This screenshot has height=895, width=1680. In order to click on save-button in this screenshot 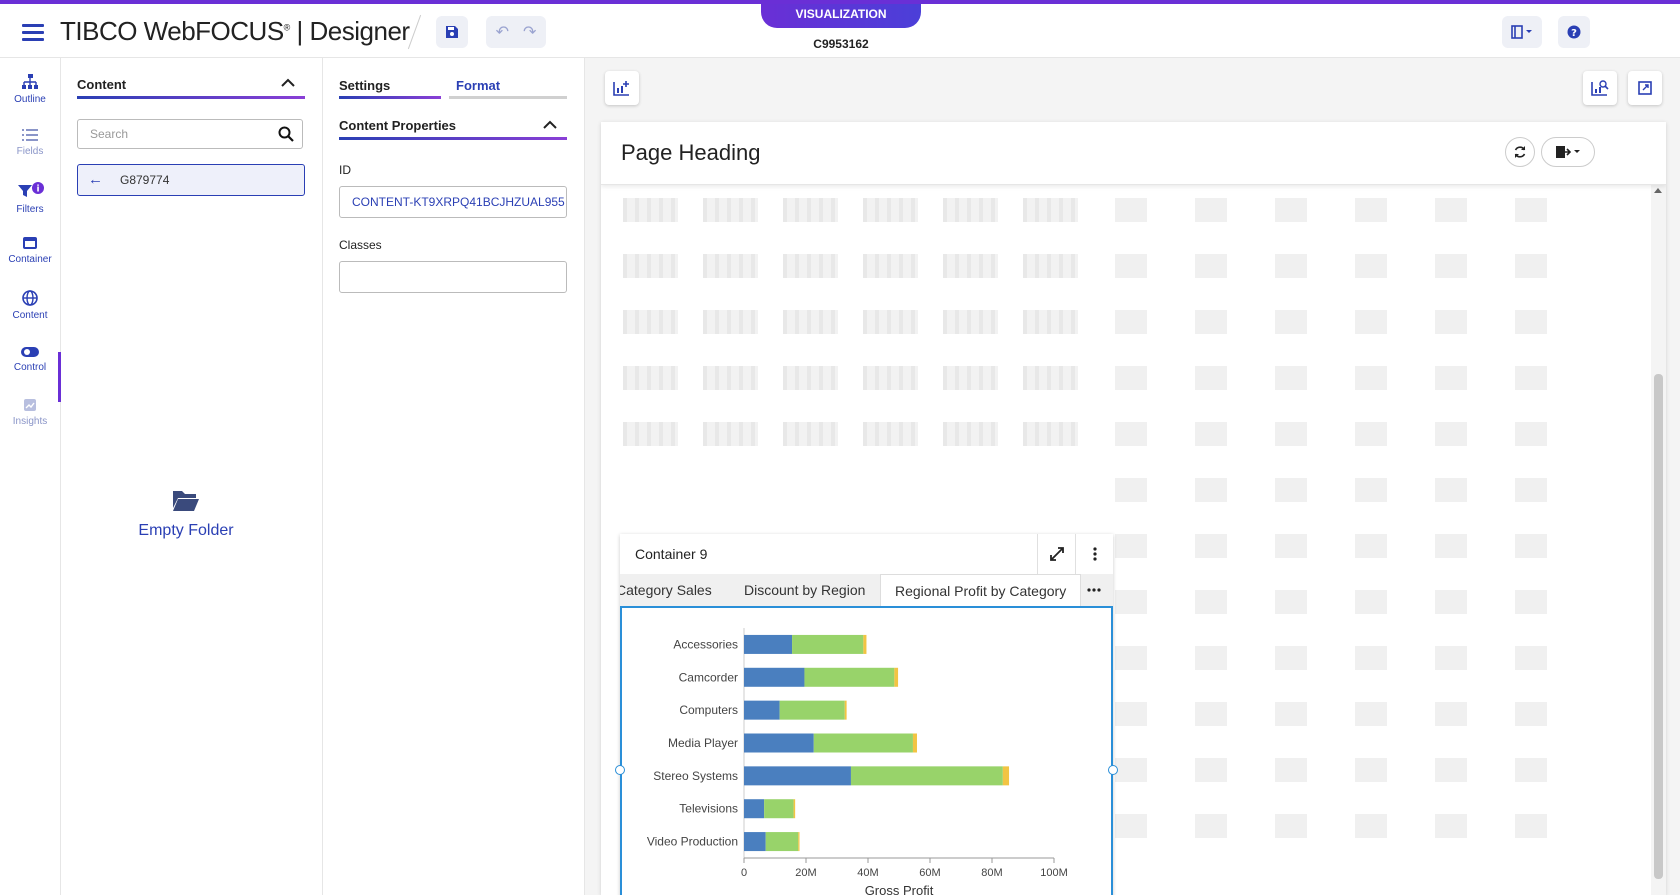, I will do `click(452, 32)`.